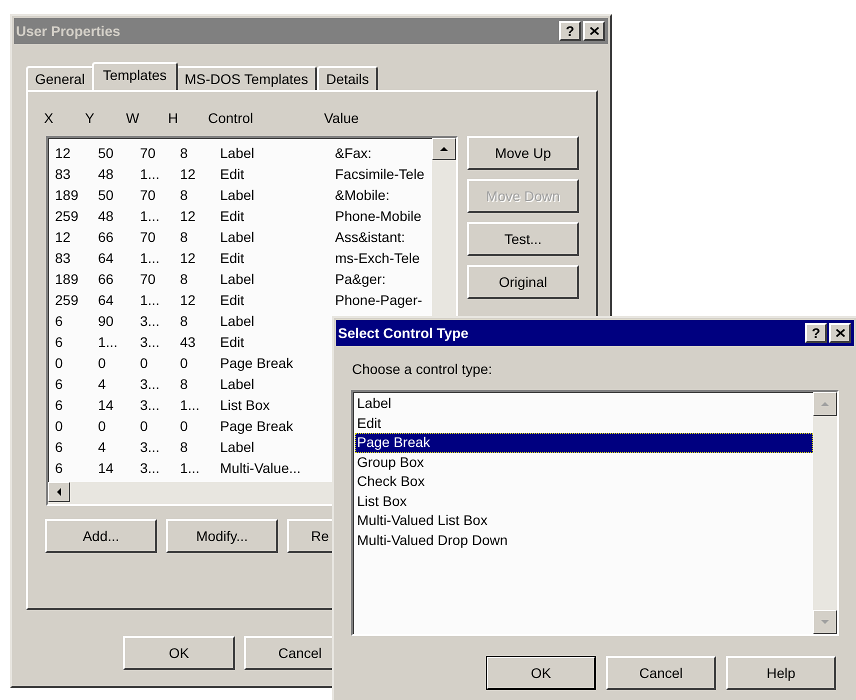 The width and height of the screenshot is (856, 700). Describe the element at coordinates (361, 278) in the screenshot. I see `table-cell-text: Pa&ger:` at that location.